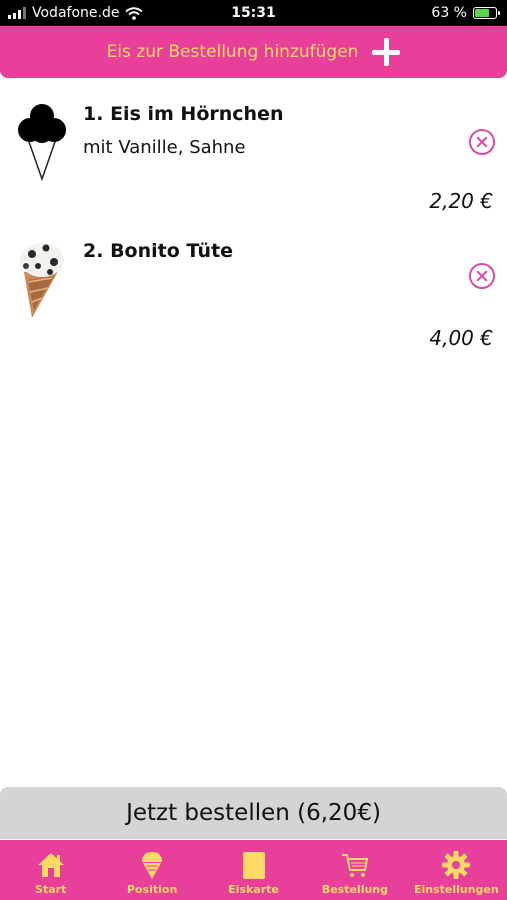  I want to click on item-name: Eis im Hörnchen, so click(197, 114).